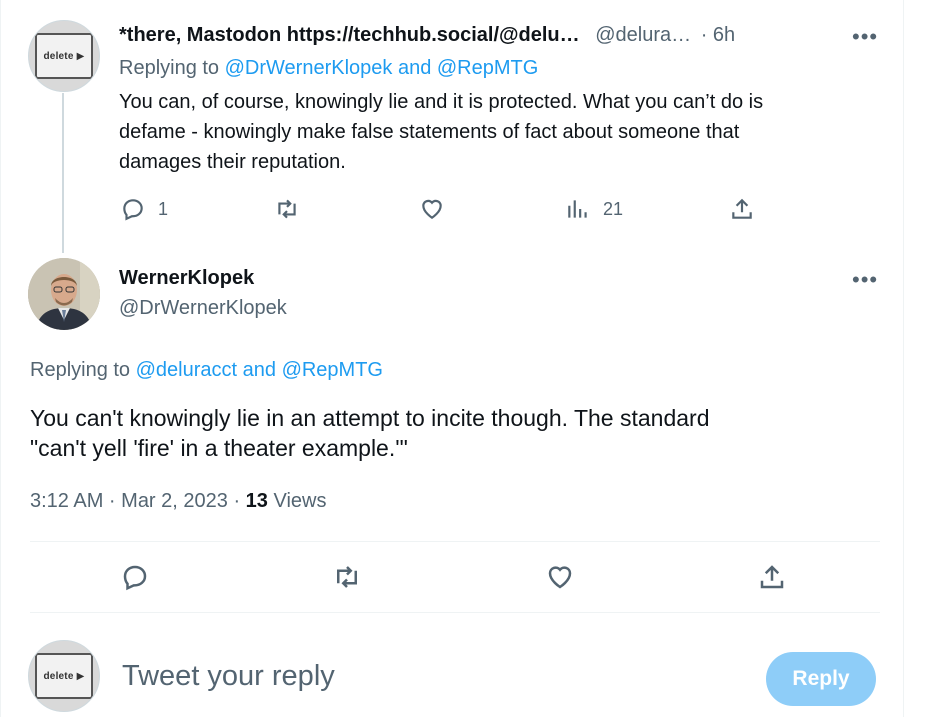 Image resolution: width=942 pixels, height=717 pixels. I want to click on views-action-button: 21, so click(594, 209).